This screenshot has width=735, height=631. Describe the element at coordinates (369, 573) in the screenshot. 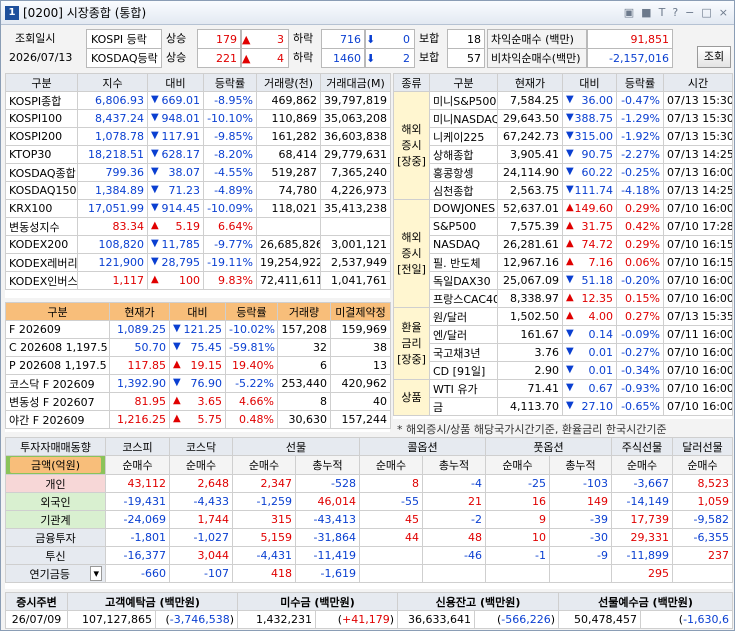

I see `table-row: 연기금등 ▾ -660 -107 418 -1,619 295` at that location.